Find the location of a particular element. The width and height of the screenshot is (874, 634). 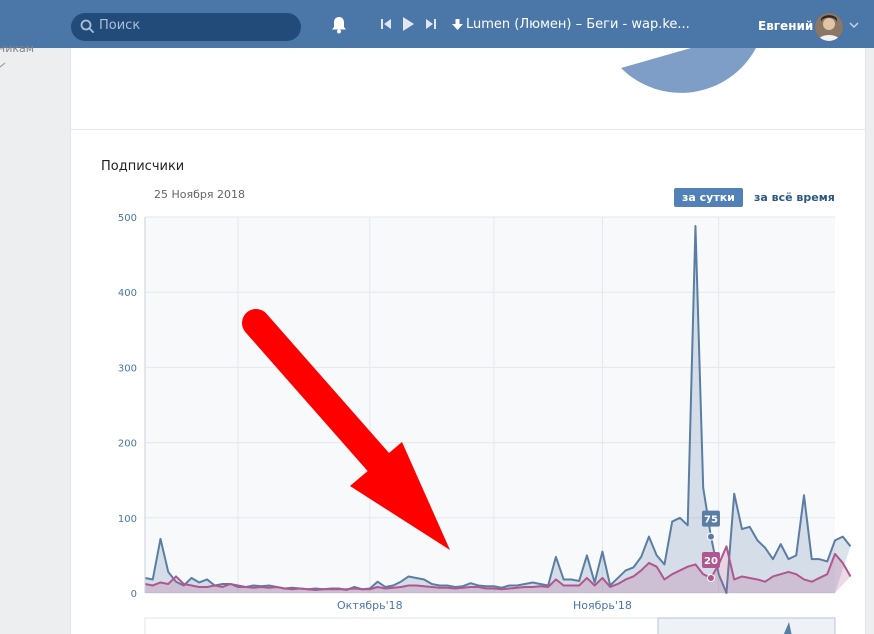

x-axis: Октябрь'18 Ноябрь'18 is located at coordinates (484, 605).